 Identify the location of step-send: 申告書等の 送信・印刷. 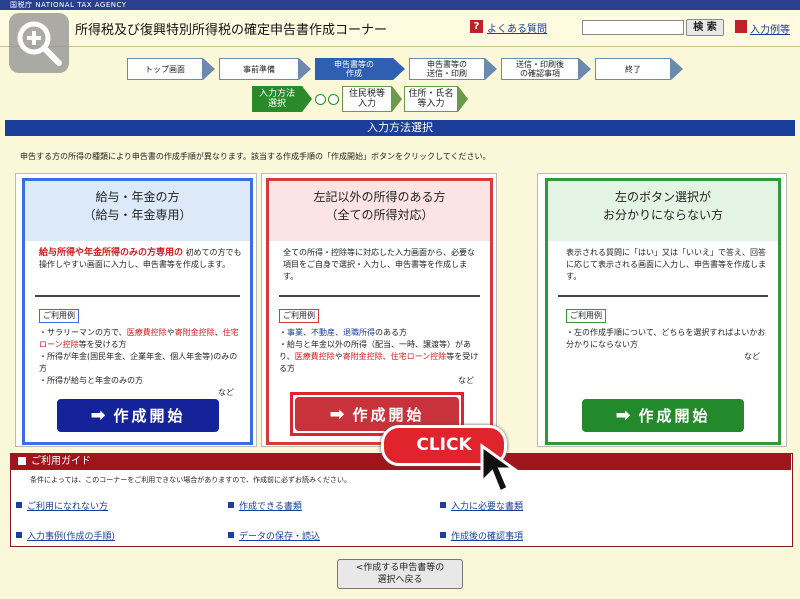
(447, 69).